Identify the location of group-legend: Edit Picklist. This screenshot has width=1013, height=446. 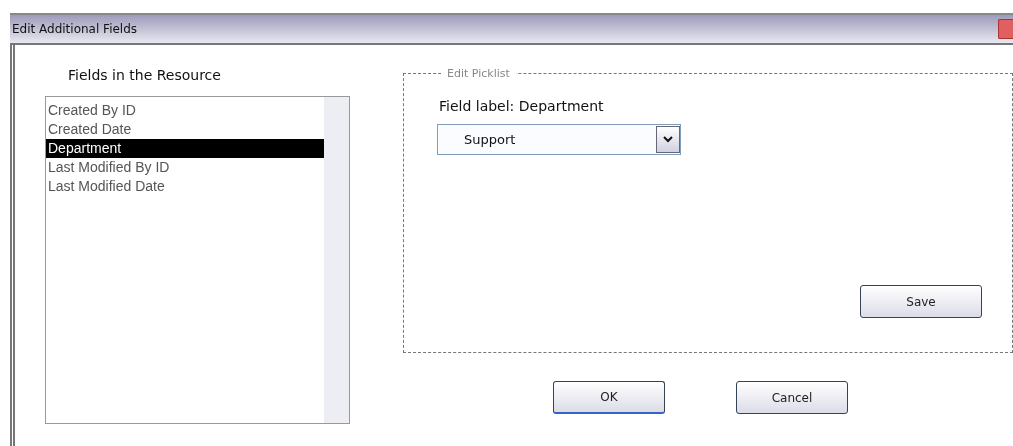
(478, 73).